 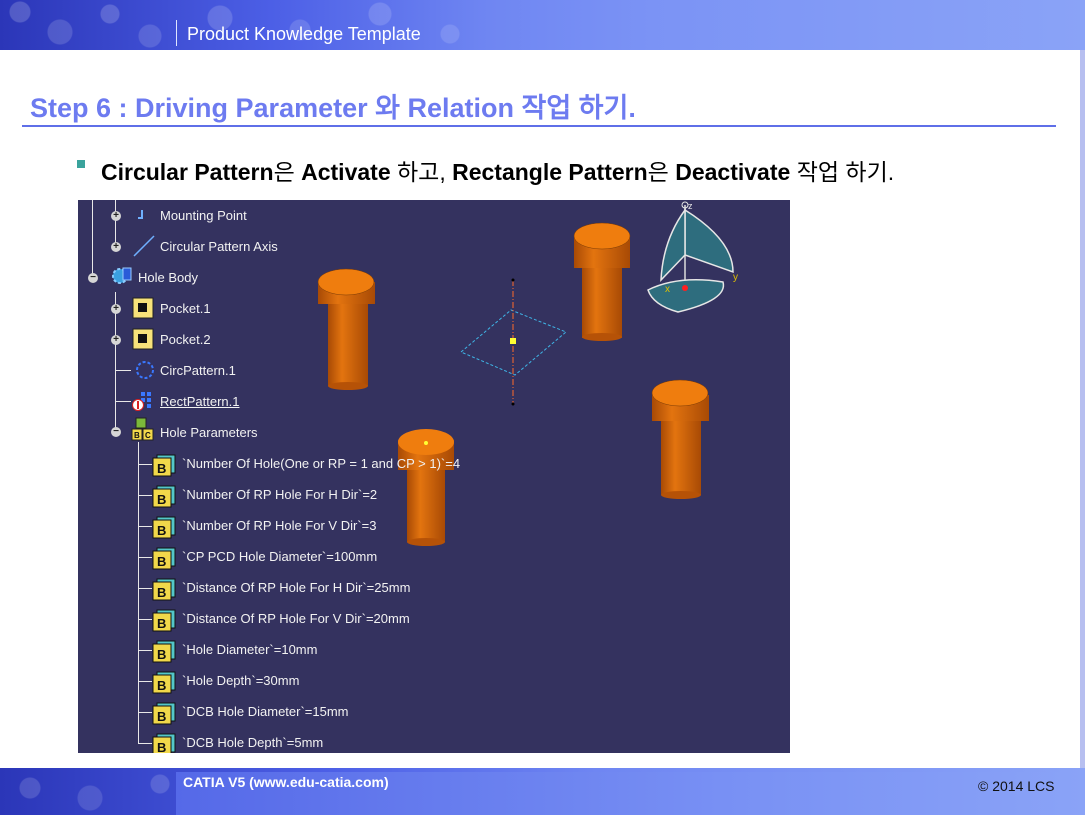 What do you see at coordinates (209, 432) in the screenshot?
I see `tree-item-hole-parameters: Hole Parameters` at bounding box center [209, 432].